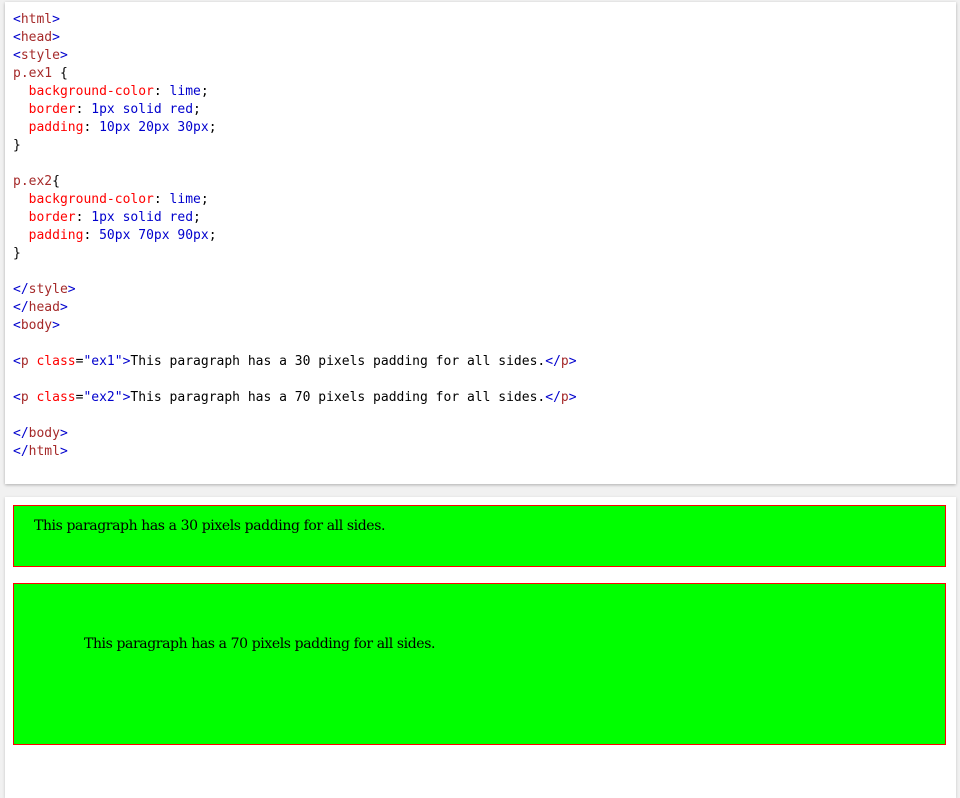  Describe the element at coordinates (36, 19) in the screenshot. I see `code-token: html` at that location.